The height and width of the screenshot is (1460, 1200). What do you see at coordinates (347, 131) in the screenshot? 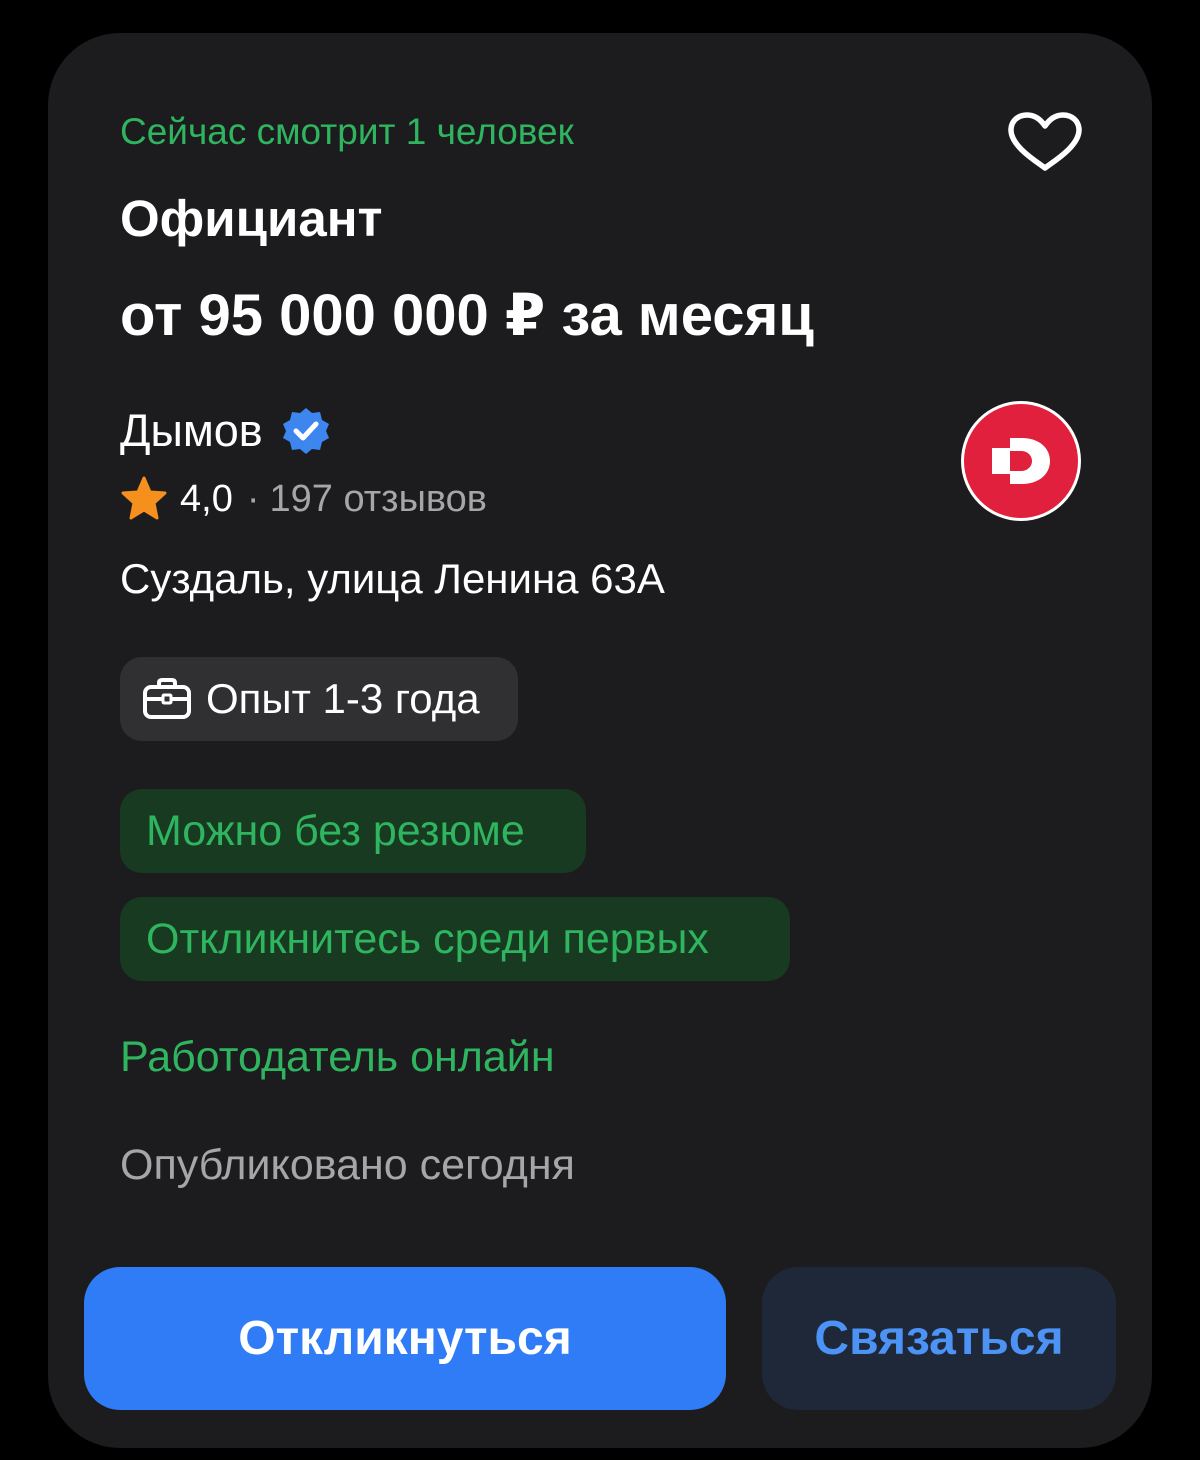
I see `viewers-count: Сейчас смотрит 1 человек` at bounding box center [347, 131].